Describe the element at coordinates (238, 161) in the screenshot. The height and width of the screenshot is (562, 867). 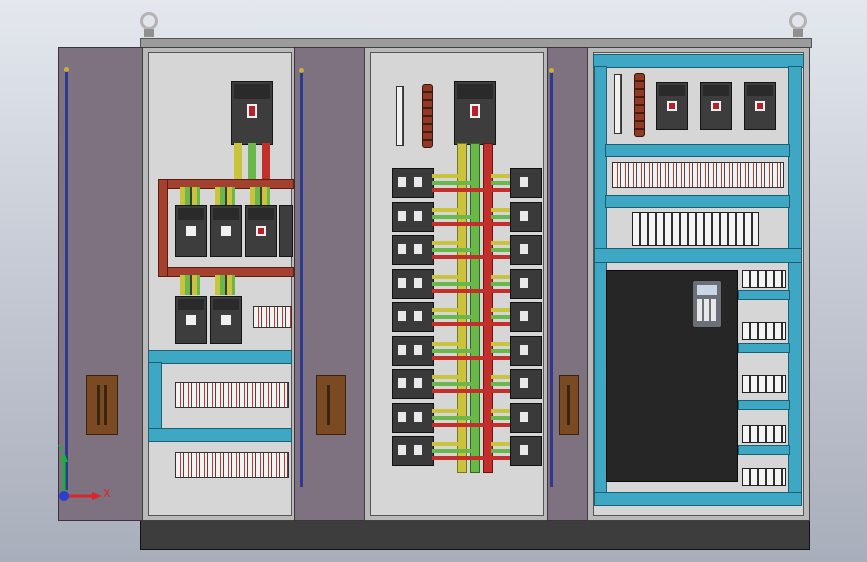
I see `wire-yellow` at that location.